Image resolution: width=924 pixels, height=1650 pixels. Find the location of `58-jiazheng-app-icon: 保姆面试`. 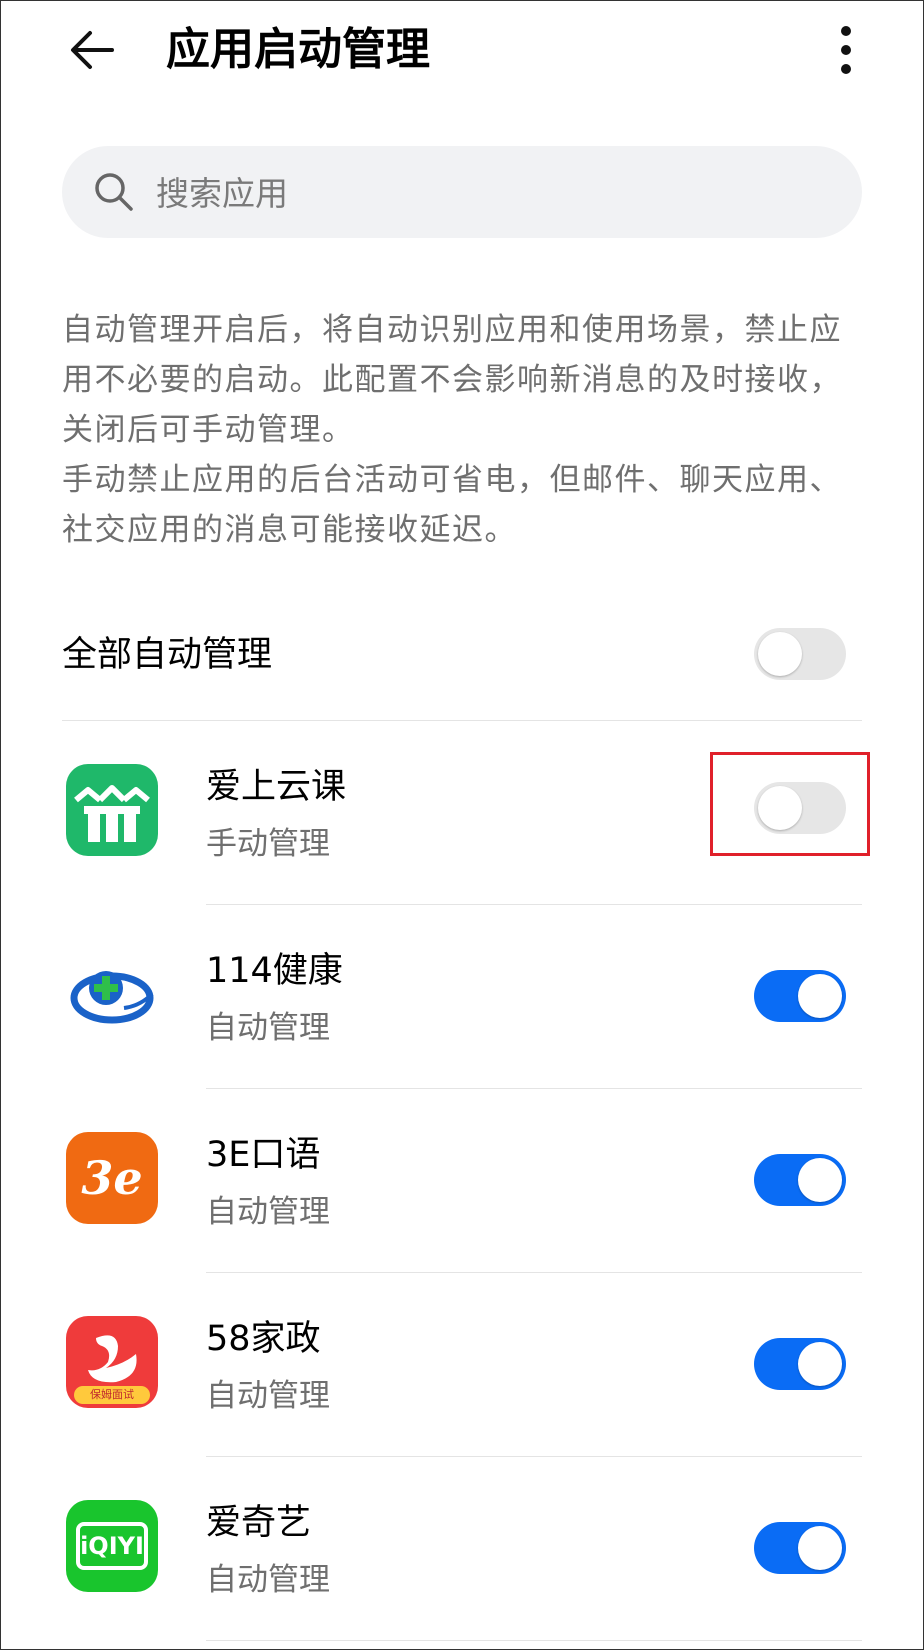

58-jiazheng-app-icon: 保姆面试 is located at coordinates (112, 1362).